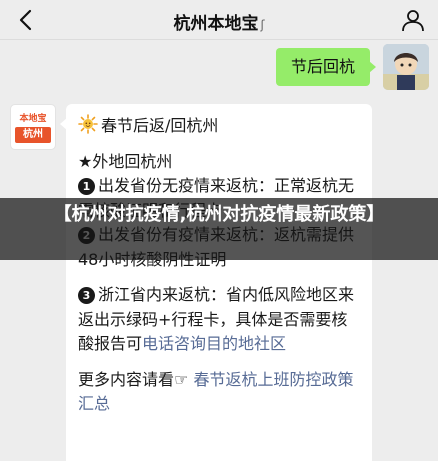 This screenshot has width=438, height=461. Describe the element at coordinates (33, 135) in the screenshot. I see `account-avatar-city: 杭州` at that location.